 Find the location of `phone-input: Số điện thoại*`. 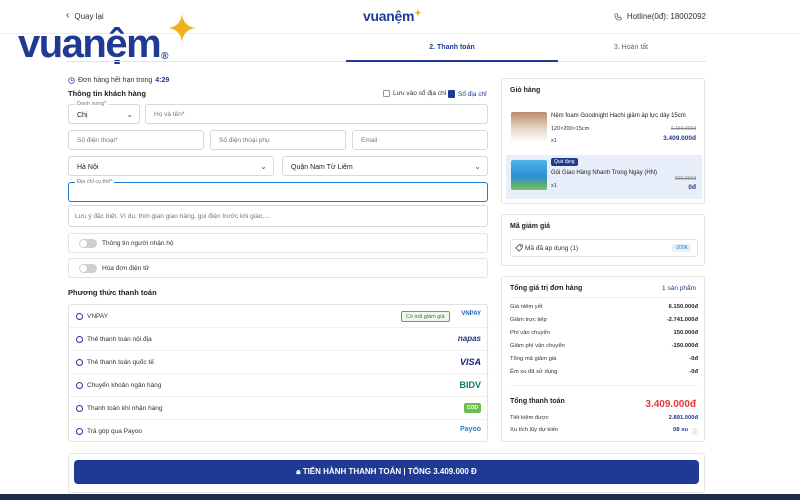

phone-input: Số điện thoại* is located at coordinates (136, 140).